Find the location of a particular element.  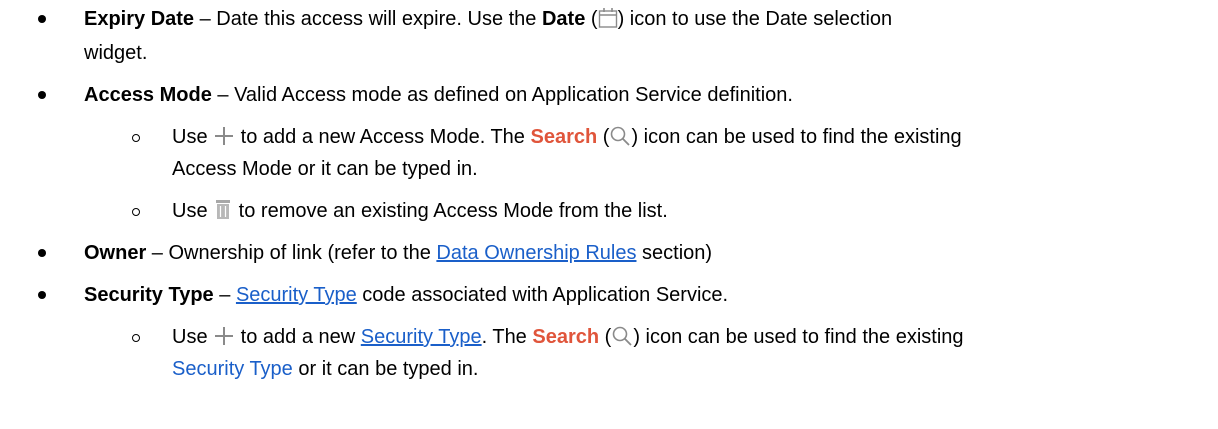

item-text-continued: Security Type or it can be typed in. is located at coordinates (325, 369).